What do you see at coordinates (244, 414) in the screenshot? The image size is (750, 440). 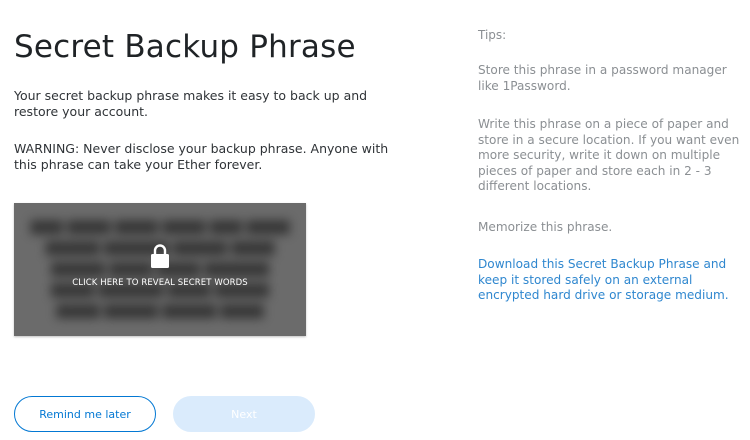 I see `next-button: Next` at bounding box center [244, 414].